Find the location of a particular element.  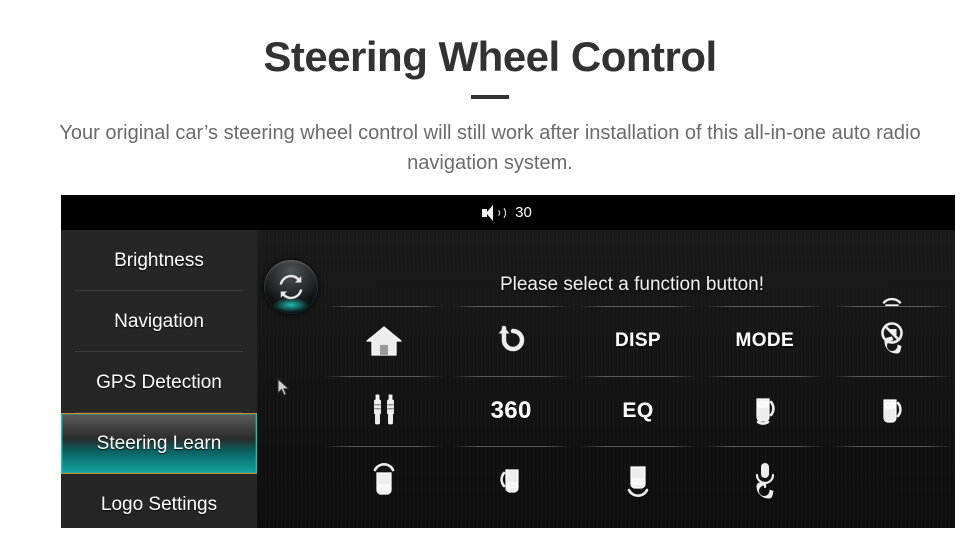

sidebar-item-logo-settings: Logo Settings is located at coordinates (159, 501).